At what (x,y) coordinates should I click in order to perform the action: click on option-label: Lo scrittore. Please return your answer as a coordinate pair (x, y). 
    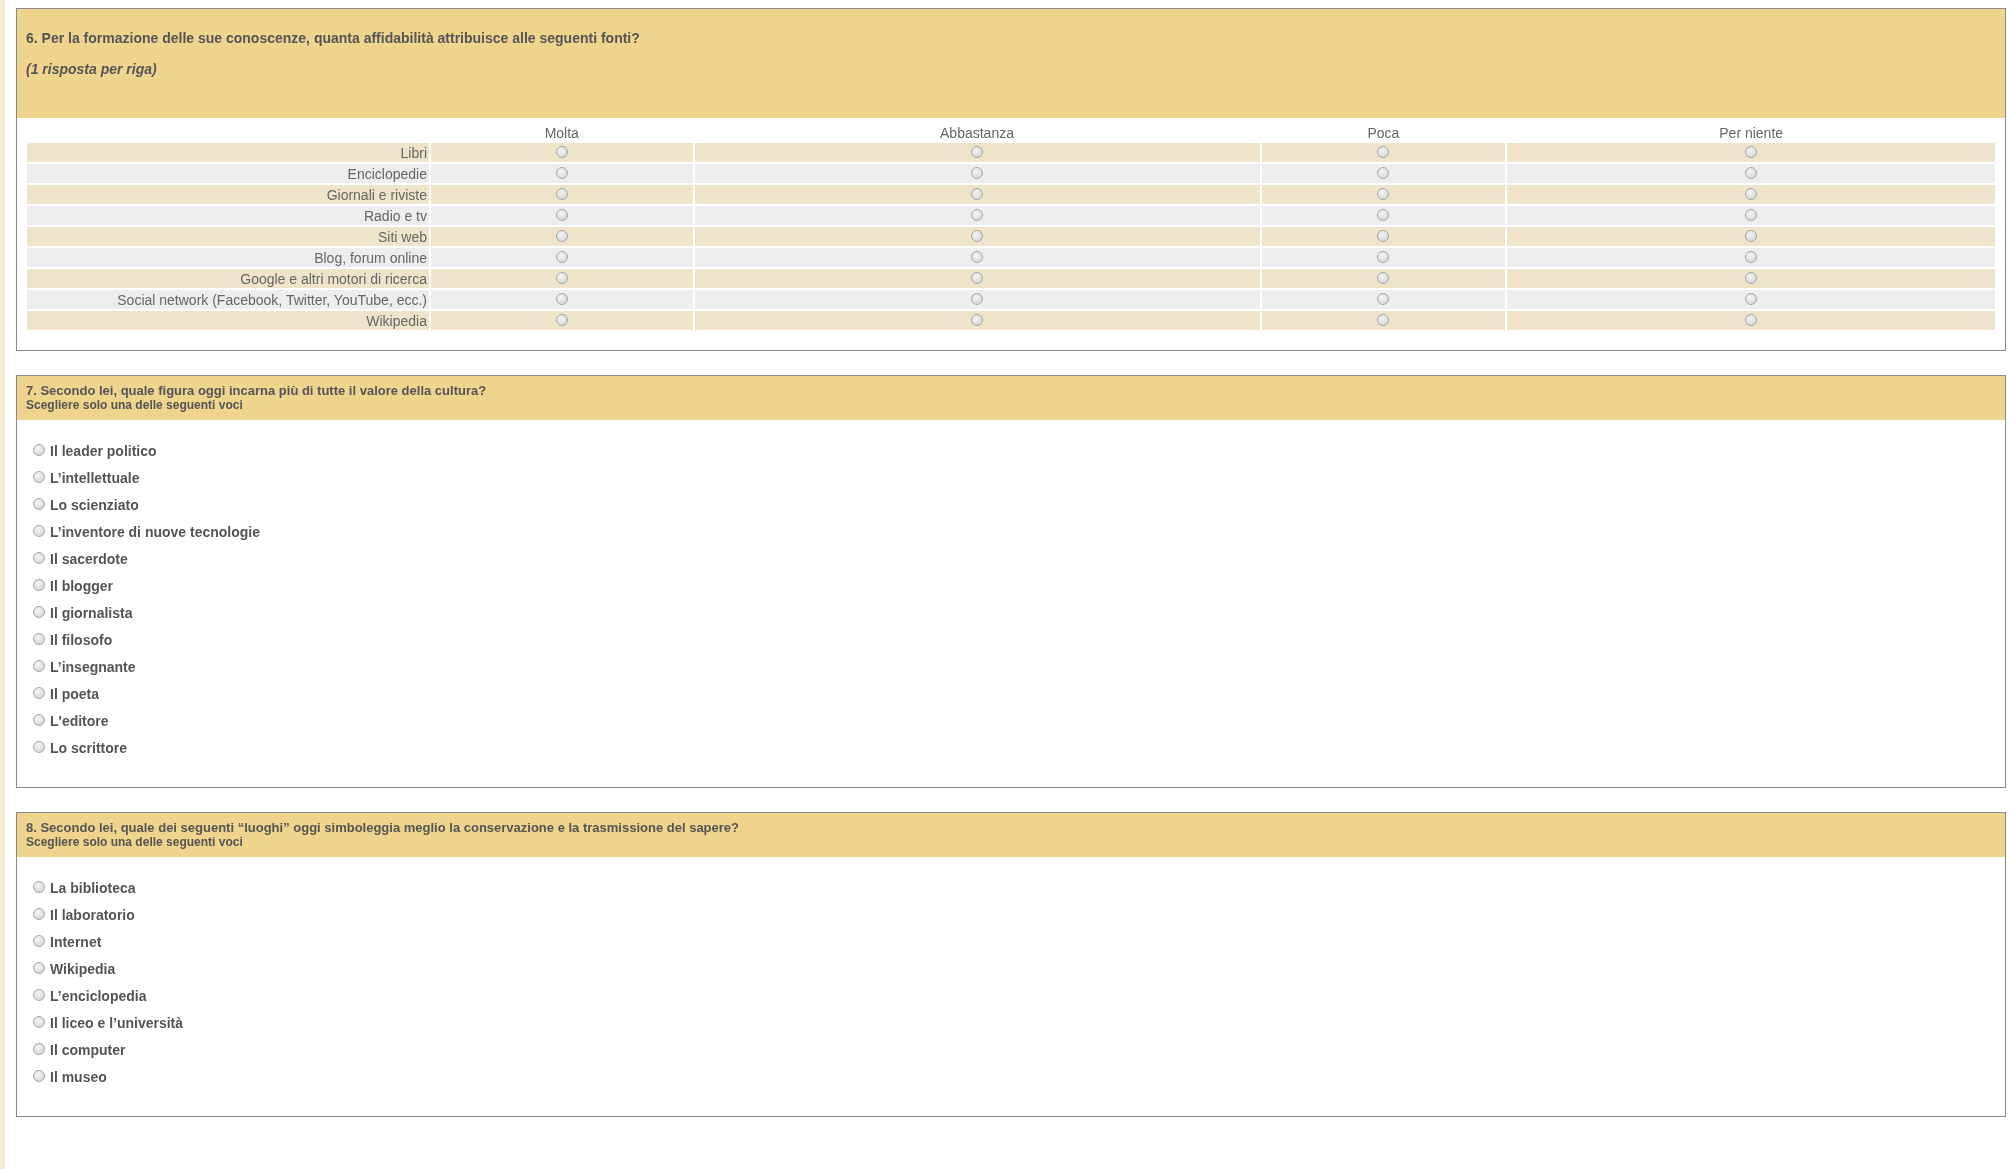
    Looking at the image, I should click on (88, 748).